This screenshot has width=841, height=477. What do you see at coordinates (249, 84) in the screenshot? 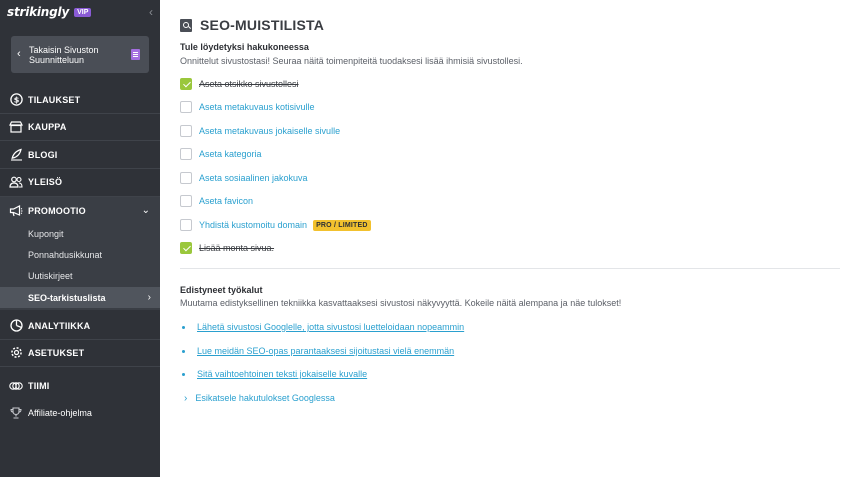
I see `checklist-label: Aseta otsikko sivustollesi` at bounding box center [249, 84].